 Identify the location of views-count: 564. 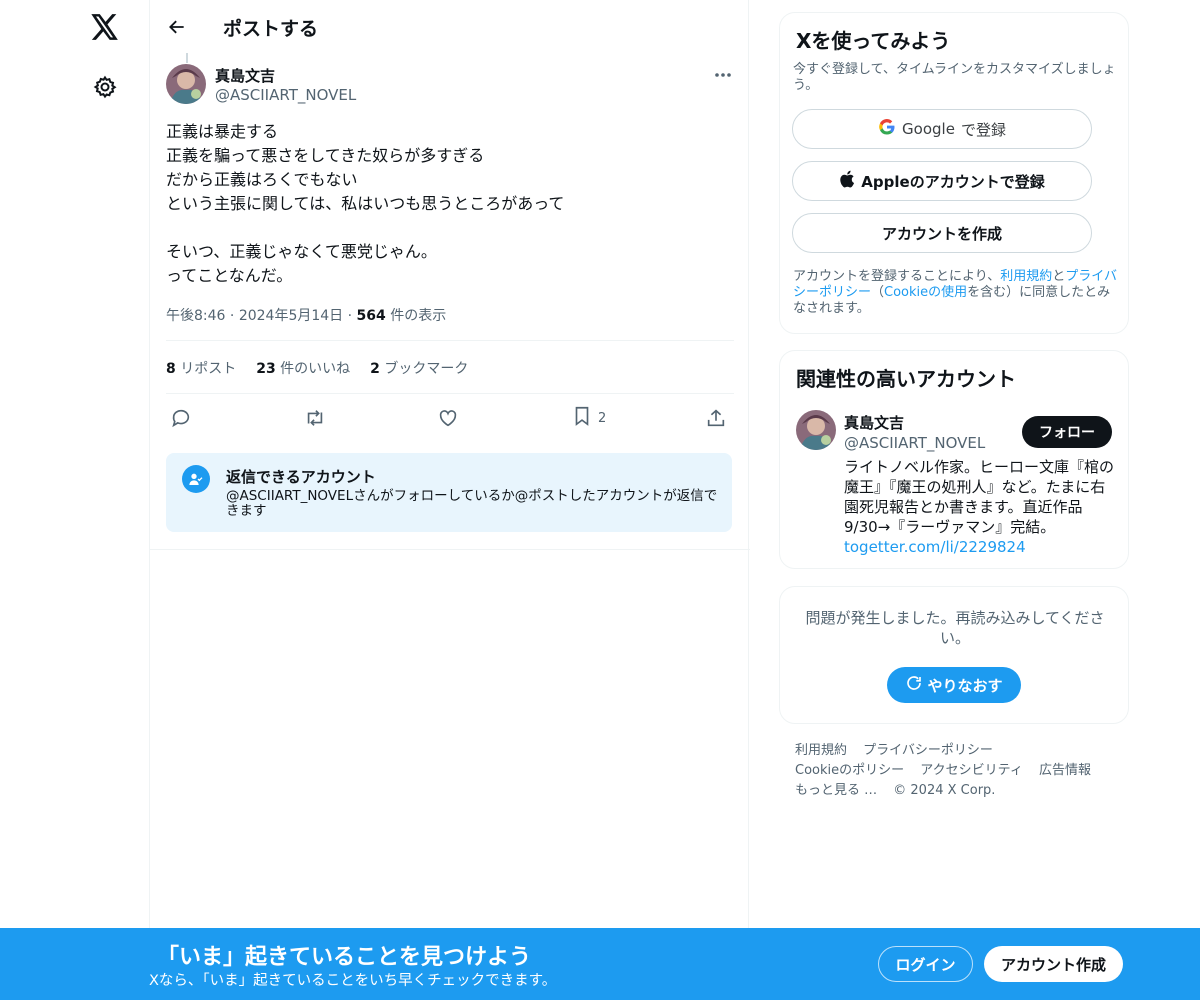
(371, 316).